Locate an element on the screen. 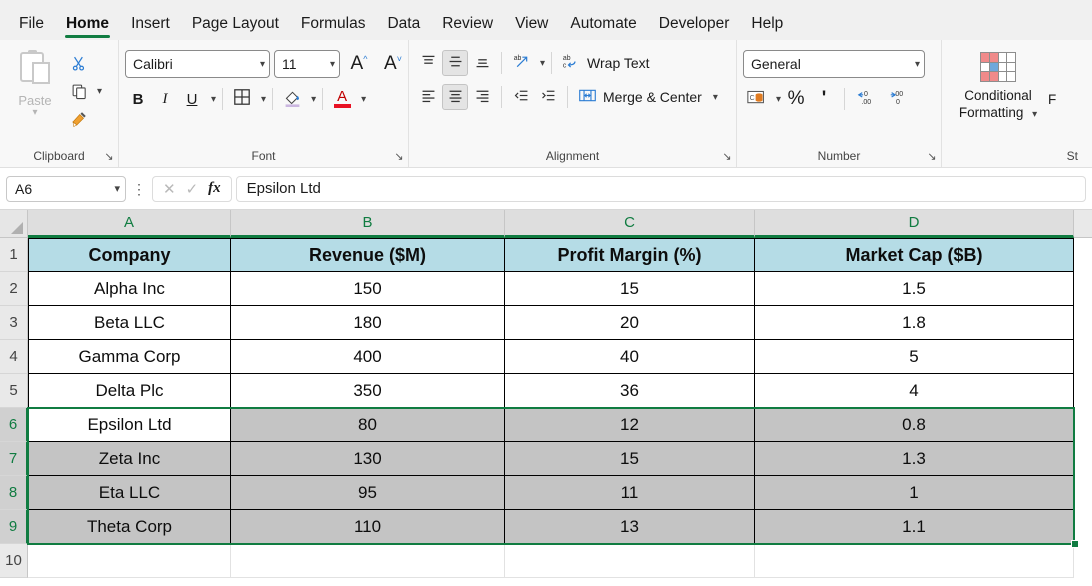 Image resolution: width=1092 pixels, height=586 pixels. cell-B9: 110 is located at coordinates (368, 527).